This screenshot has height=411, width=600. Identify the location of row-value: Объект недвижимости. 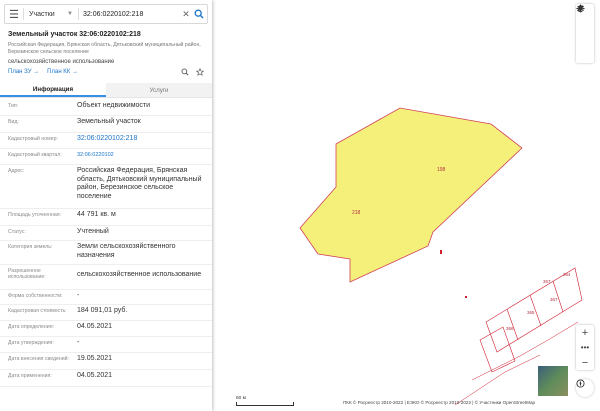
(114, 105).